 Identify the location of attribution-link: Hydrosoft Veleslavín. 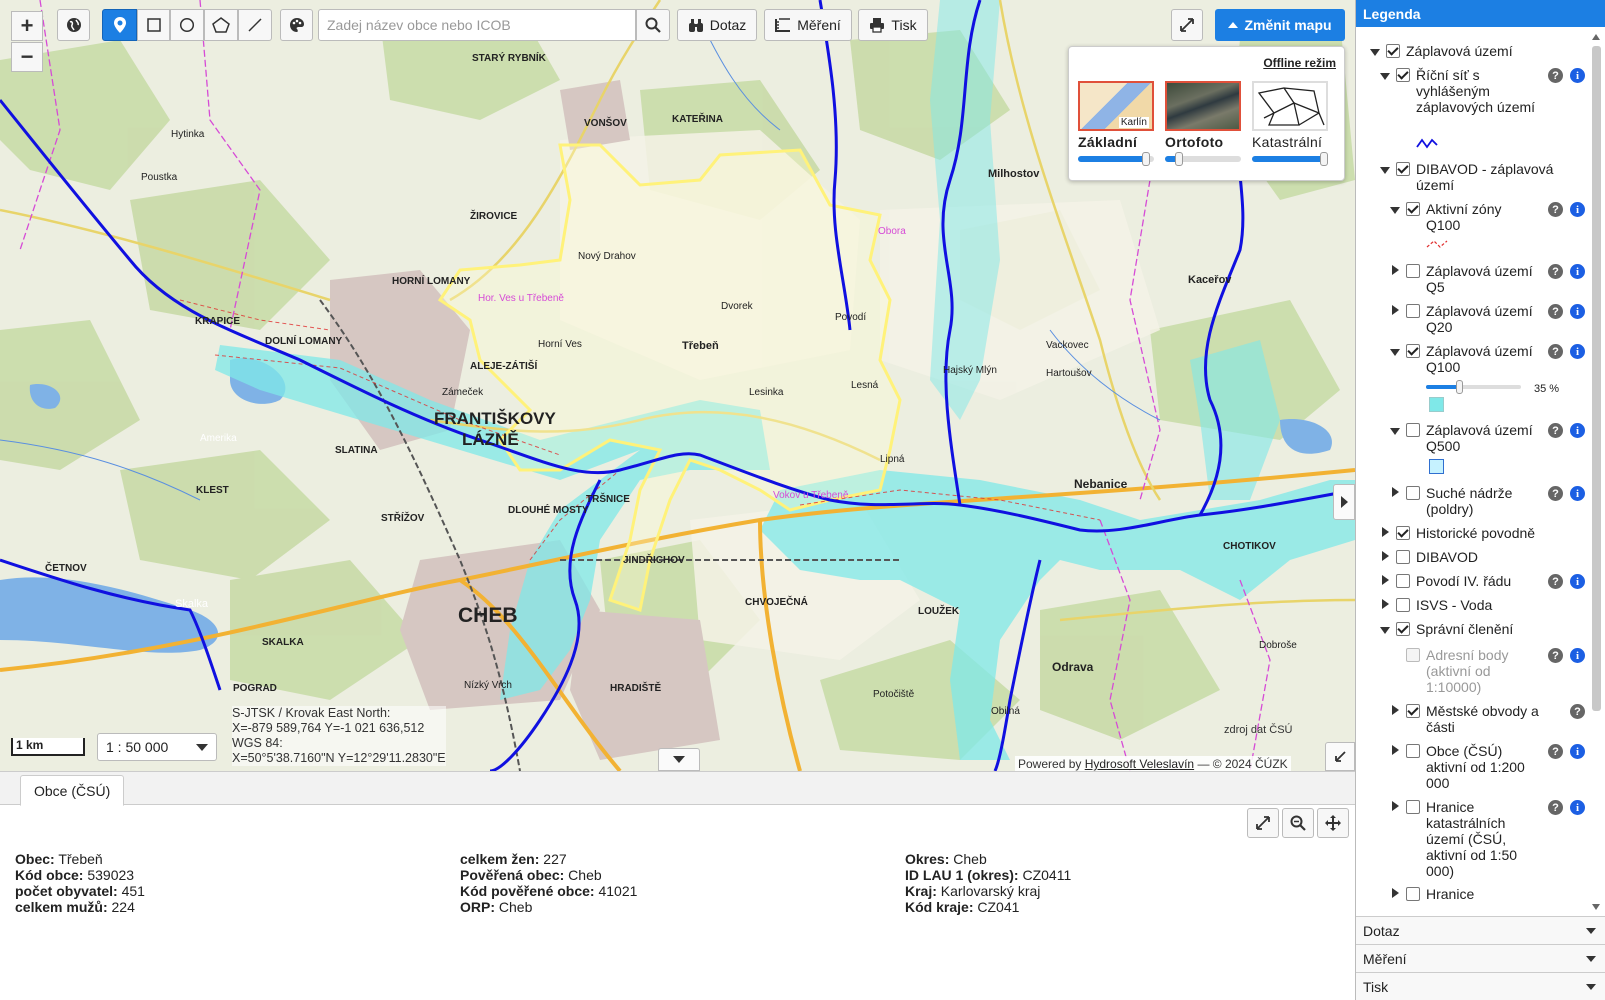
(1139, 764).